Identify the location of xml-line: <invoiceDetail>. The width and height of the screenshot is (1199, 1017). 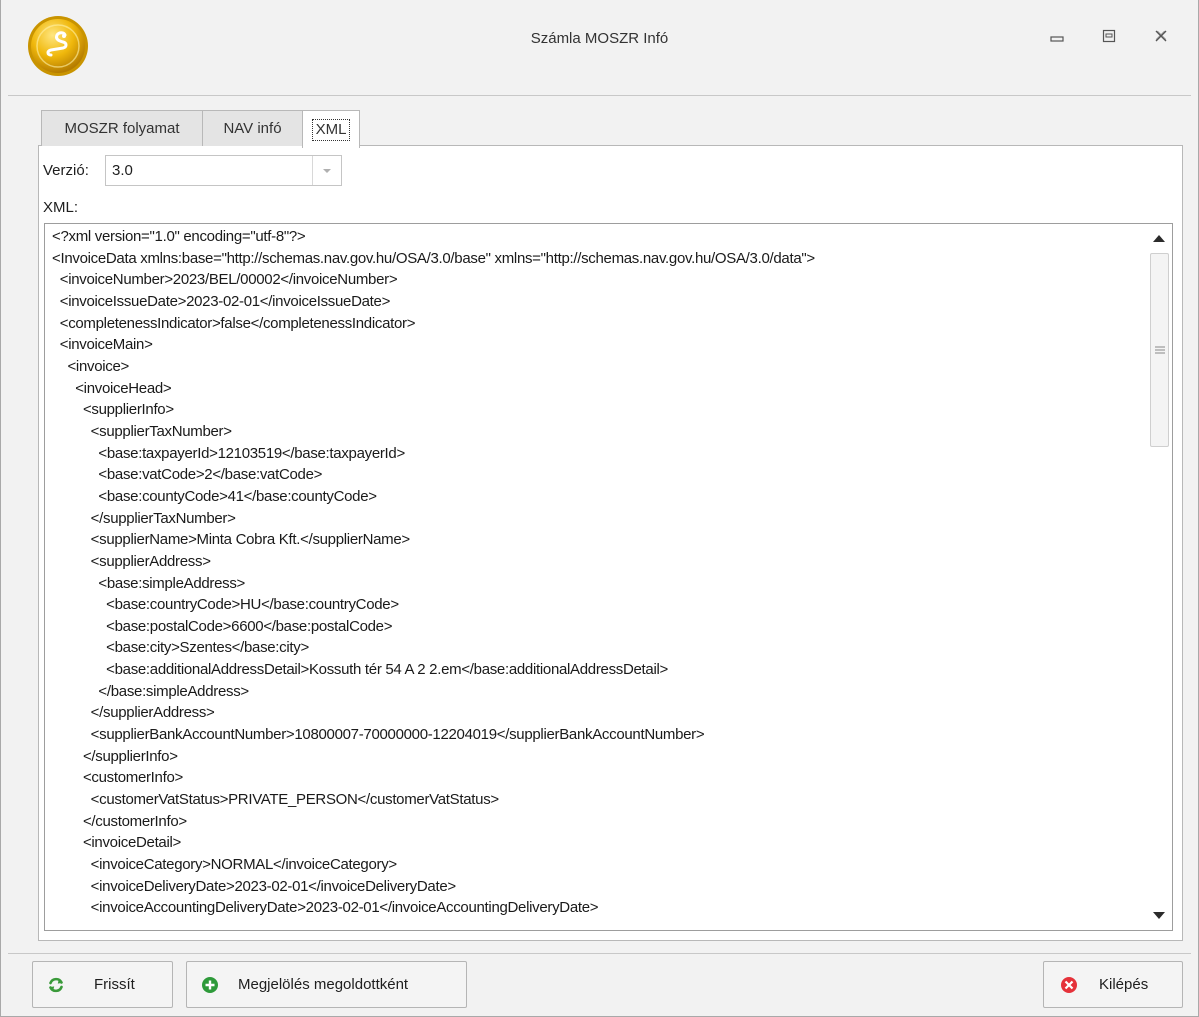
(117, 843).